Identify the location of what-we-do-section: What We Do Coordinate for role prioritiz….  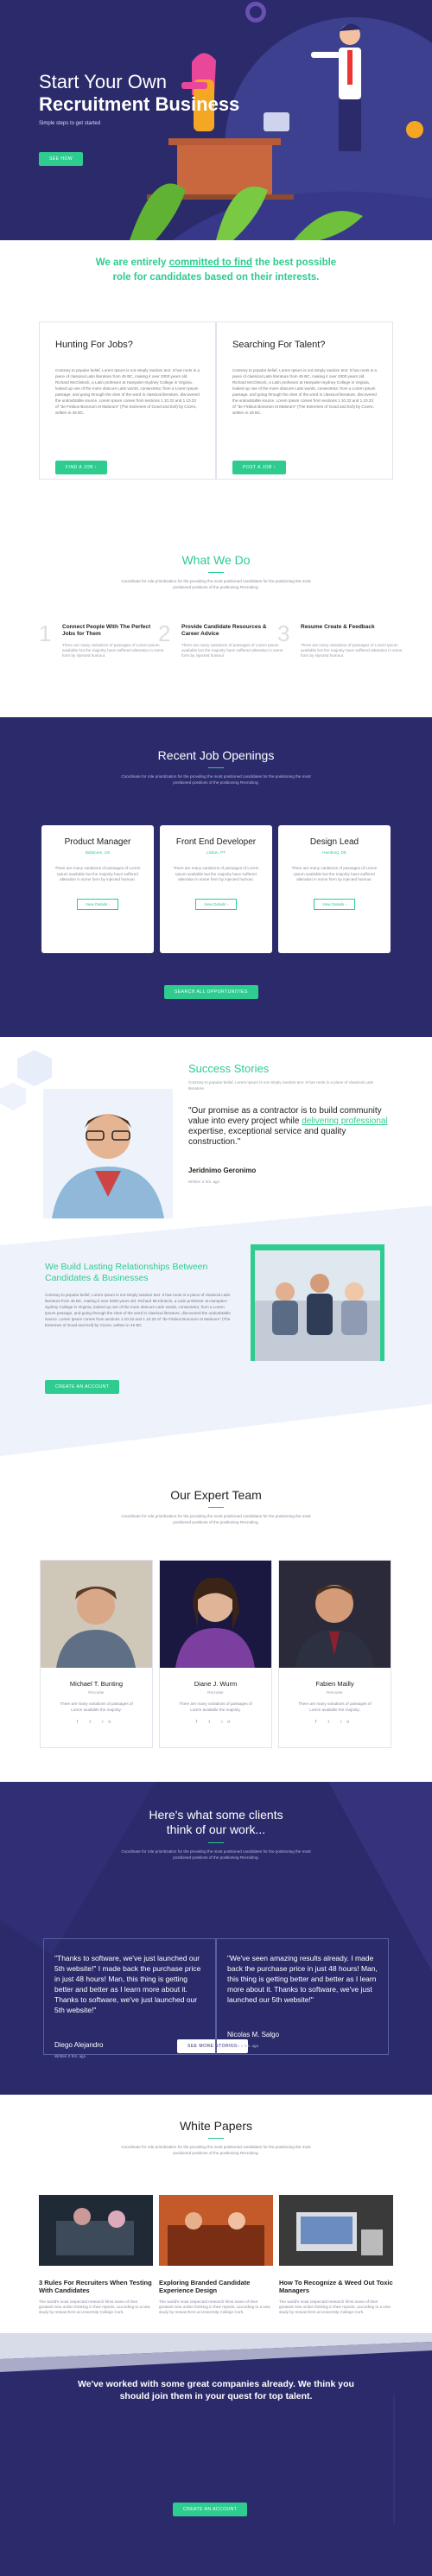
(216, 571).